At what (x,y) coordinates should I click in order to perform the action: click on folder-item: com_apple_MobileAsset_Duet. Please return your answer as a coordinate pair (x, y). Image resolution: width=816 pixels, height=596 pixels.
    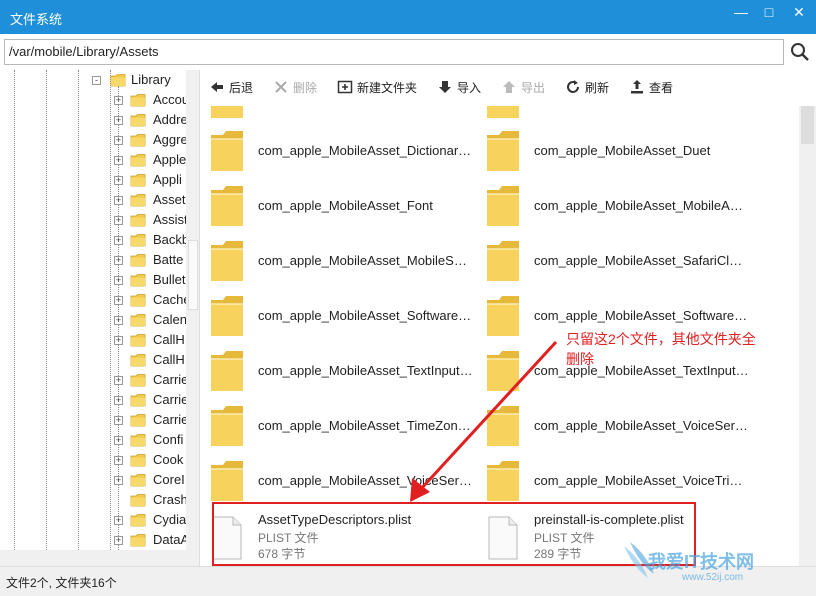
    Looking at the image, I should click on (615, 152).